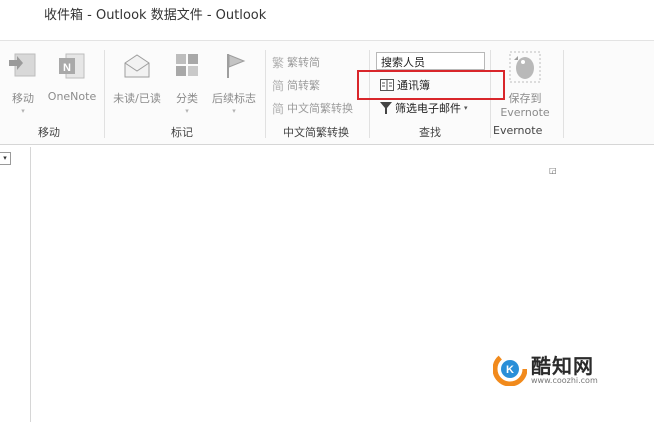 This screenshot has width=654, height=422. What do you see at coordinates (234, 83) in the screenshot?
I see `follow-up-button: 后续标志 ▾` at bounding box center [234, 83].